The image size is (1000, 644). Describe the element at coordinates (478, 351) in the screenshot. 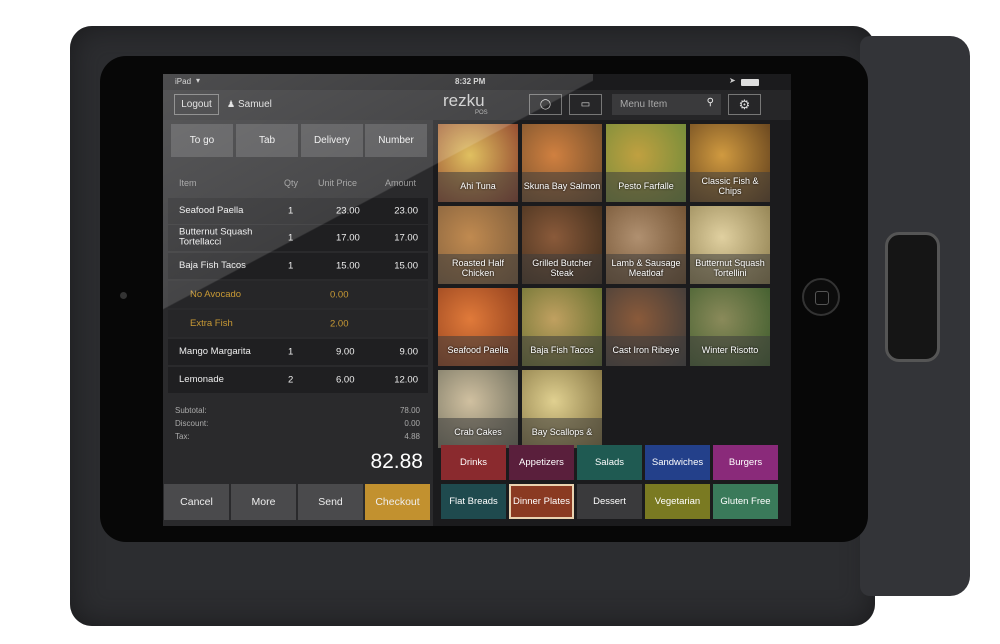

I see `menu-item-label: Seafood Paella` at that location.